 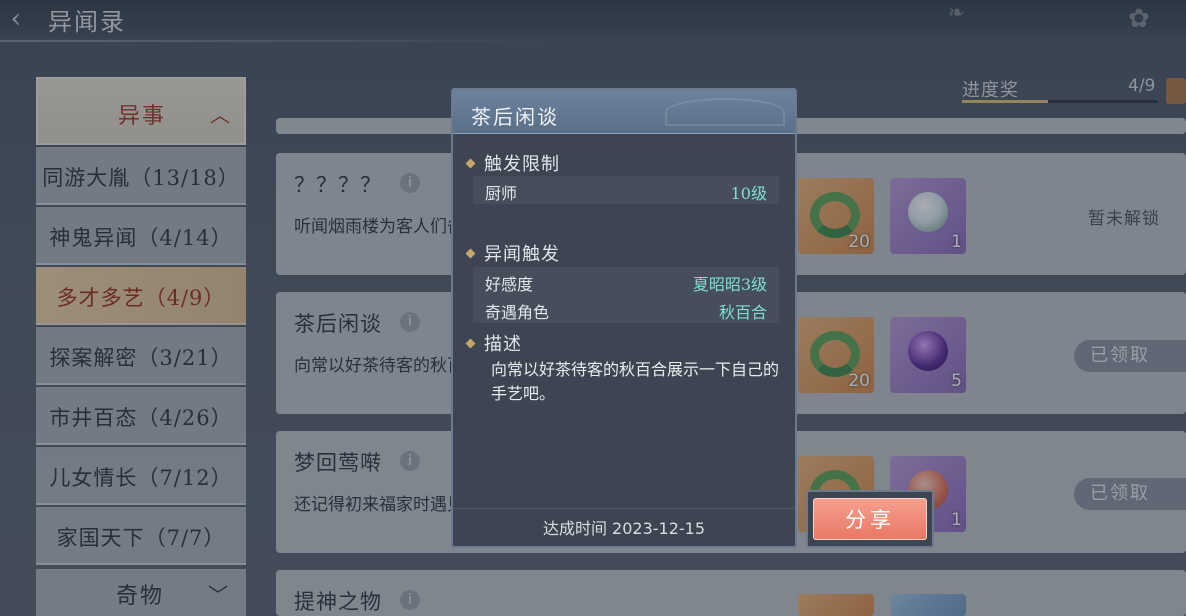 I want to click on divider, so click(x=624, y=508).